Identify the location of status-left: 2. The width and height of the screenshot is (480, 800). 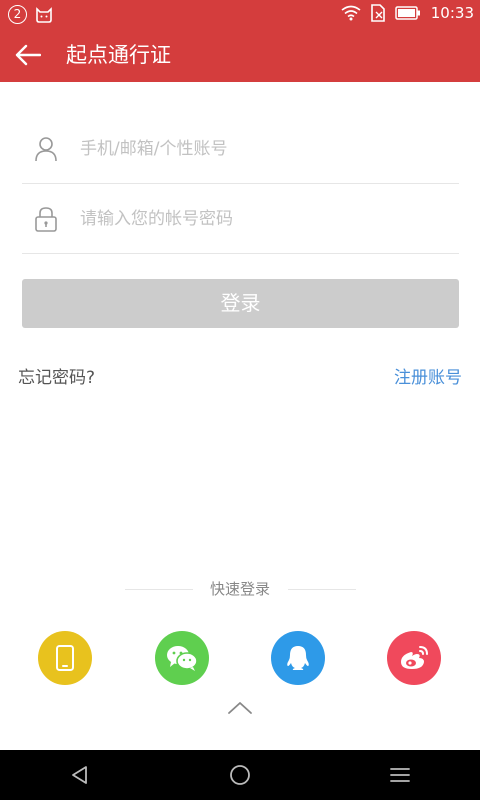
(30, 14).